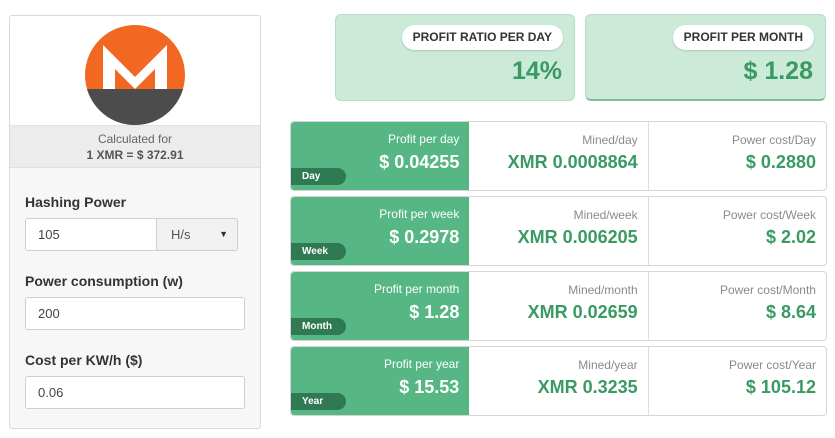 This screenshot has height=438, width=835. I want to click on mined-label: Mined/week, so click(605, 215).